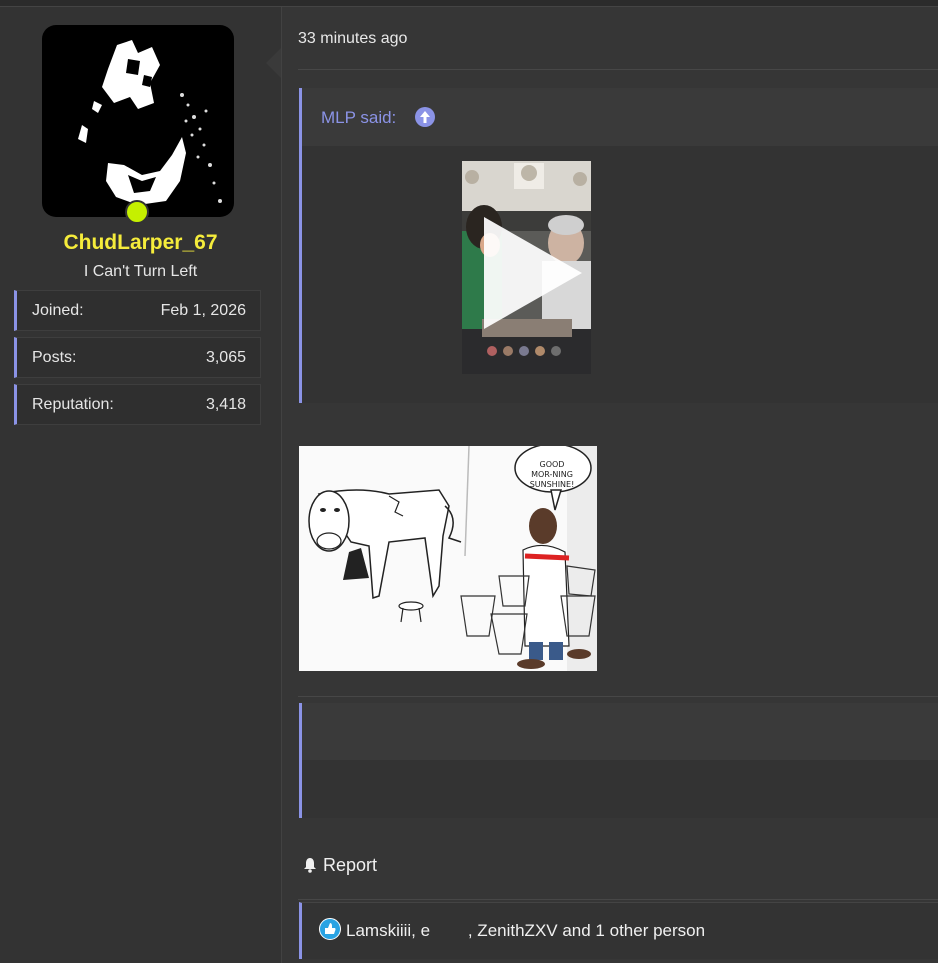 The height and width of the screenshot is (963, 938). What do you see at coordinates (226, 358) in the screenshot?
I see `stat-value: 3,065` at bounding box center [226, 358].